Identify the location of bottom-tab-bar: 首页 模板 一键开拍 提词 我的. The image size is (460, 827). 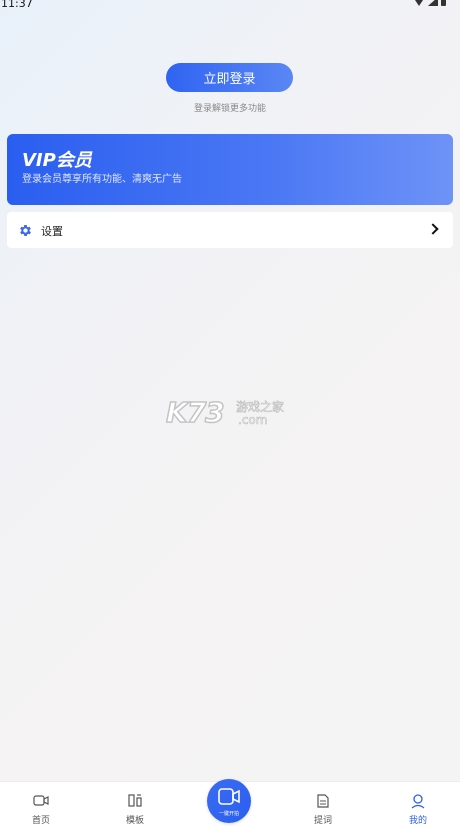
(230, 803).